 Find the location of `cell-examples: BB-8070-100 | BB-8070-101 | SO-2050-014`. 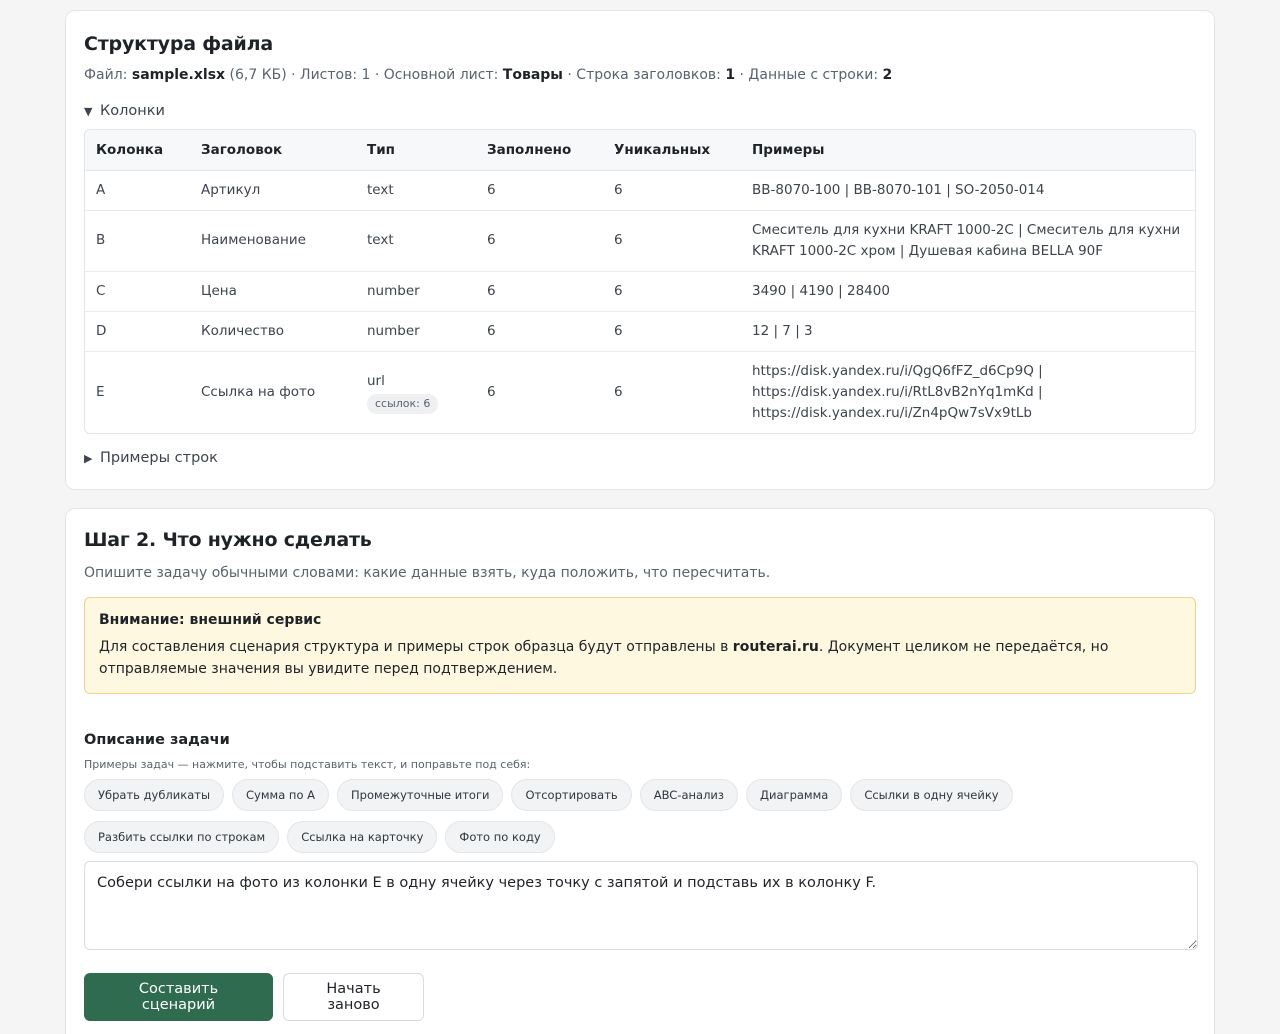

cell-examples: BB-8070-100 | BB-8070-101 | SO-2050-014 is located at coordinates (968, 190).